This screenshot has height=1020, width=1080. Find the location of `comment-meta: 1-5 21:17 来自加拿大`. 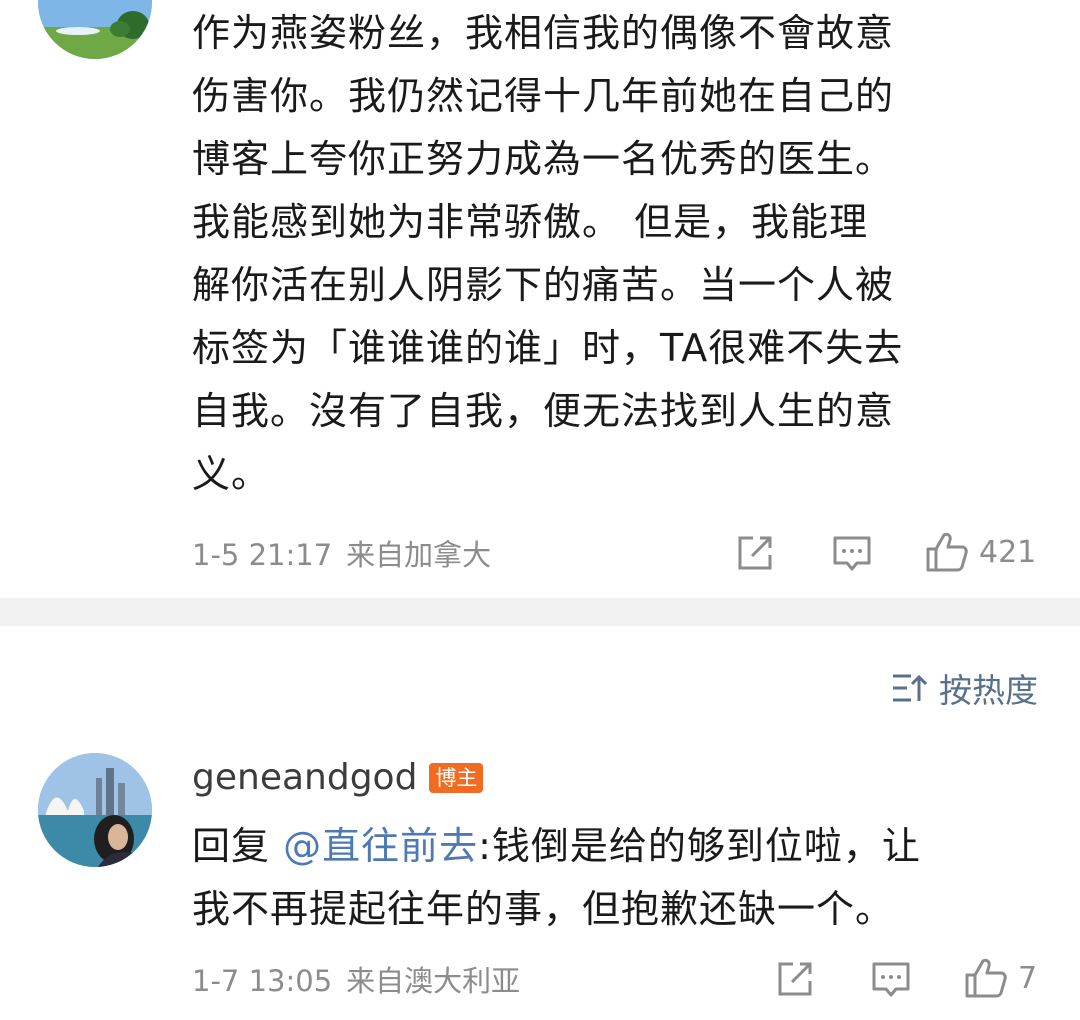

comment-meta: 1-5 21:17 来自加拿大 is located at coordinates (348, 553).